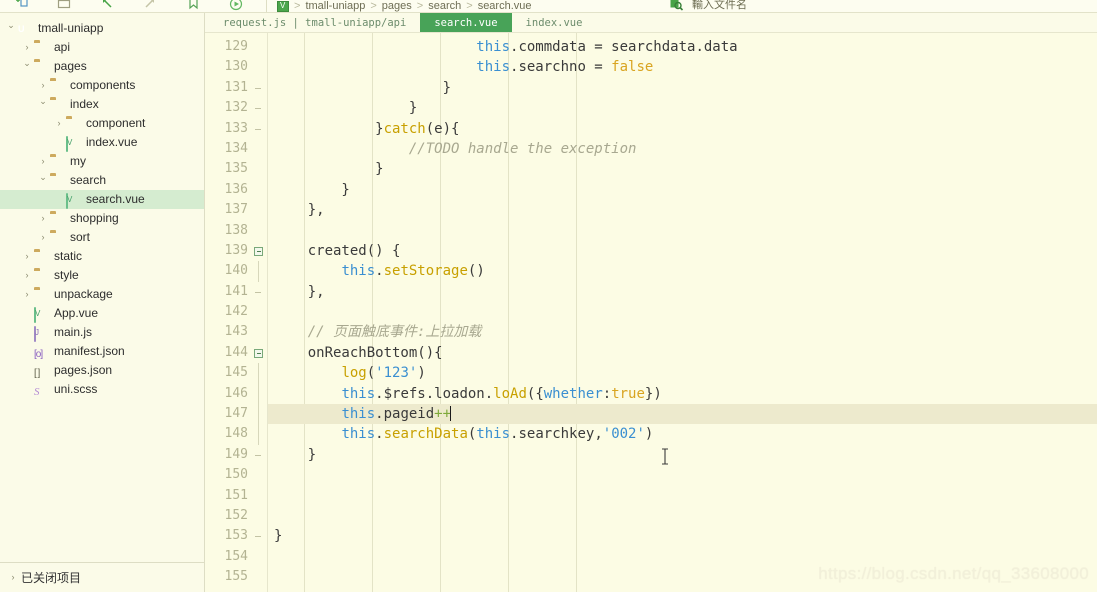 This screenshot has height=592, width=1097. Describe the element at coordinates (102, 332) in the screenshot. I see `tree-item-main-js: main.js` at that location.